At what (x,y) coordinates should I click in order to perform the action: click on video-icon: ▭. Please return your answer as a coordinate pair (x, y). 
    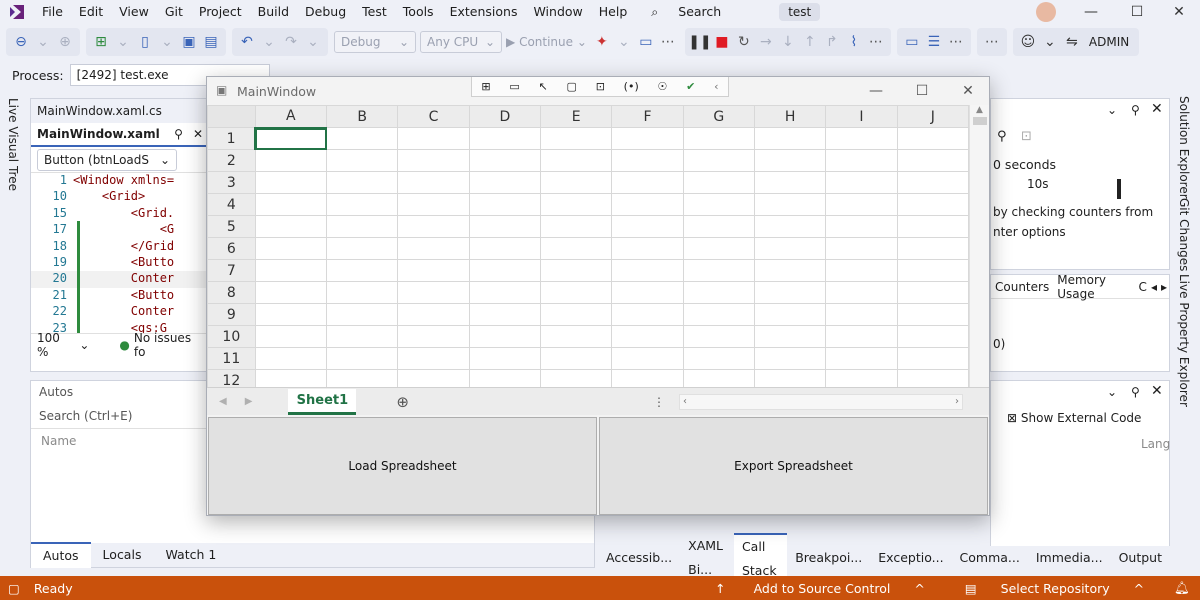
    Looking at the image, I should click on (514, 86).